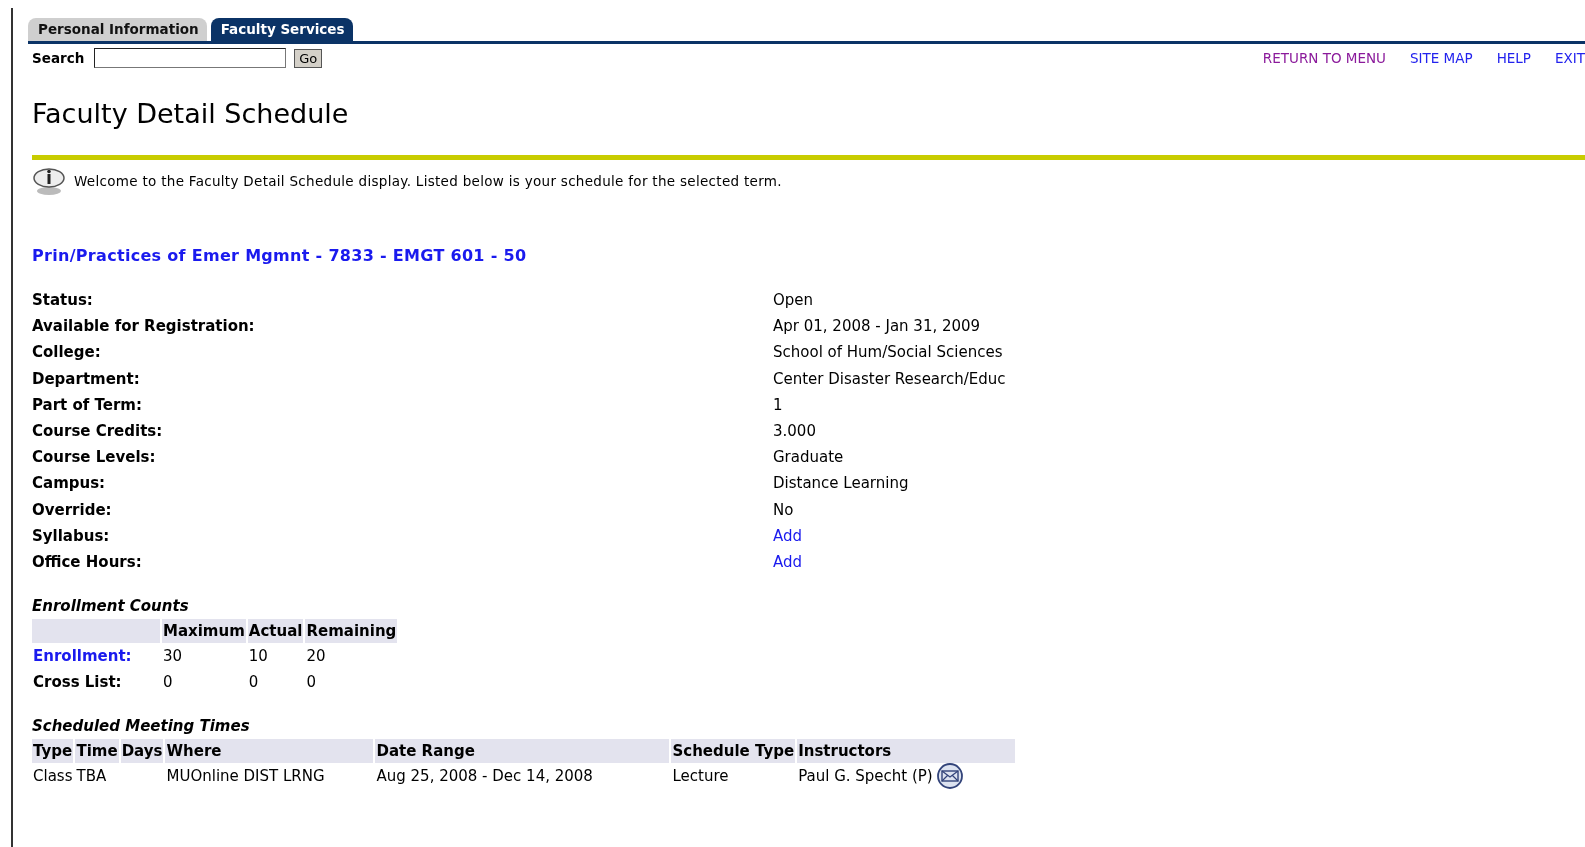  I want to click on detail-label: Part of Term:, so click(87, 405).